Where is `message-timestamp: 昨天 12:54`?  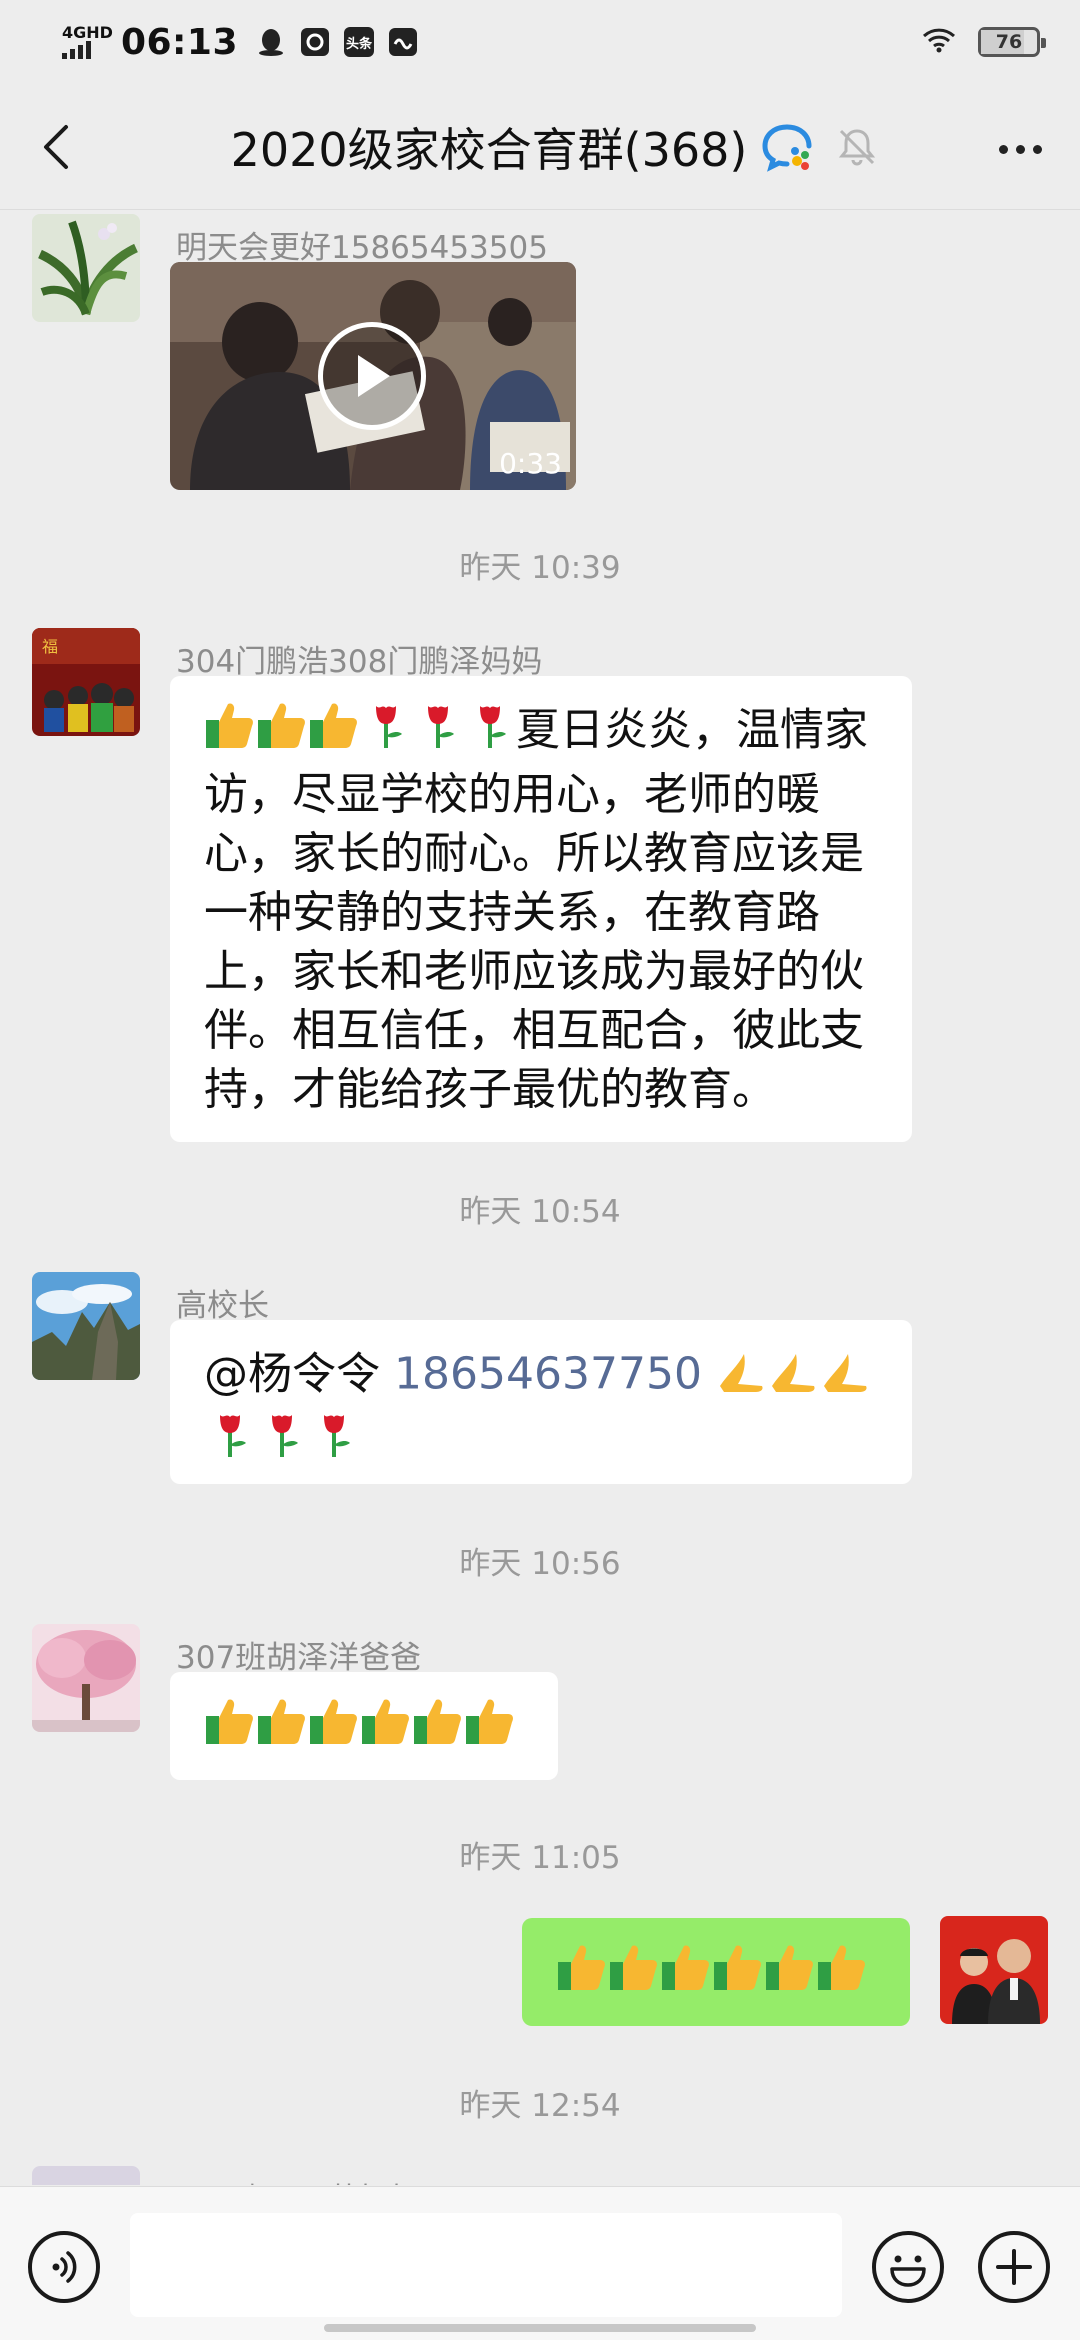 message-timestamp: 昨天 12:54 is located at coordinates (540, 2106).